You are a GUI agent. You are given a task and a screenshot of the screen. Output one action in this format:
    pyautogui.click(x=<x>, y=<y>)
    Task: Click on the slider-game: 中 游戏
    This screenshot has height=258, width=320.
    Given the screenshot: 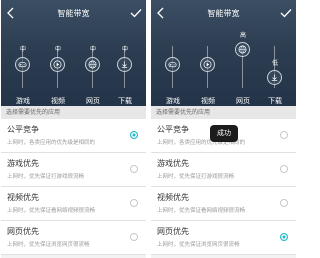 What is the action you would take?
    pyautogui.click(x=23, y=65)
    